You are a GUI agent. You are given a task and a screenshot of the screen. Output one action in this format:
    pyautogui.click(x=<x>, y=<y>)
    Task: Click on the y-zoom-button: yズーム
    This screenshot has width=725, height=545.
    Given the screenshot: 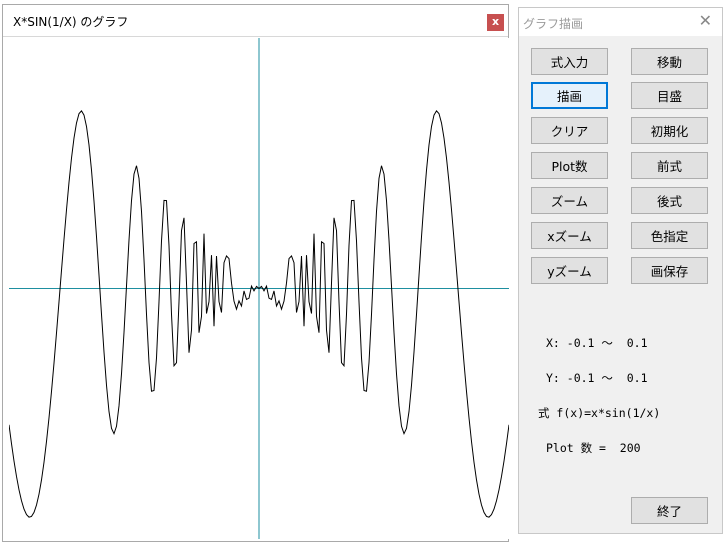 What is the action you would take?
    pyautogui.click(x=569, y=270)
    